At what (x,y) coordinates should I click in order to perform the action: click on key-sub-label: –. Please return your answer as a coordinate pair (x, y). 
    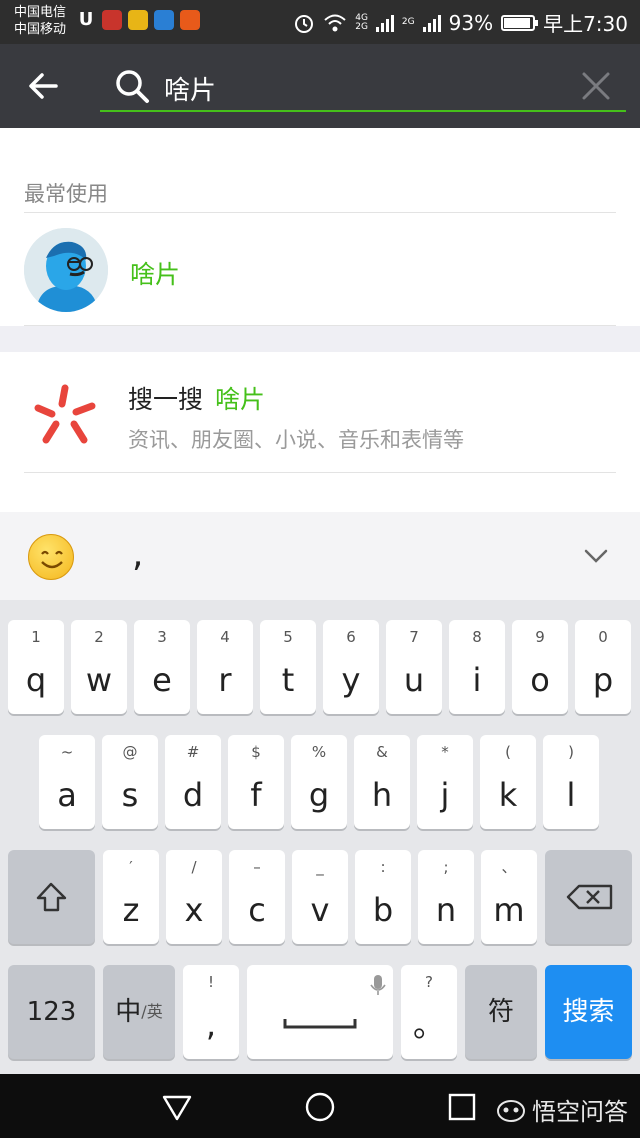
    Looking at the image, I should click on (257, 867).